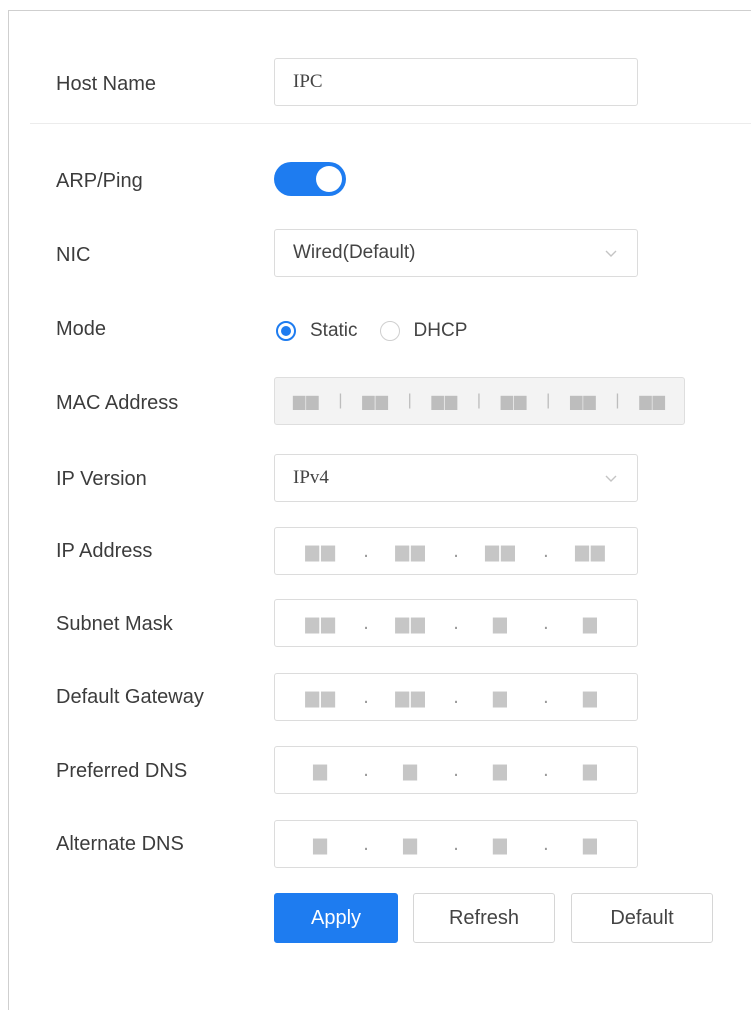  Describe the element at coordinates (308, 81) in the screenshot. I see `host-name-value: IPC` at that location.